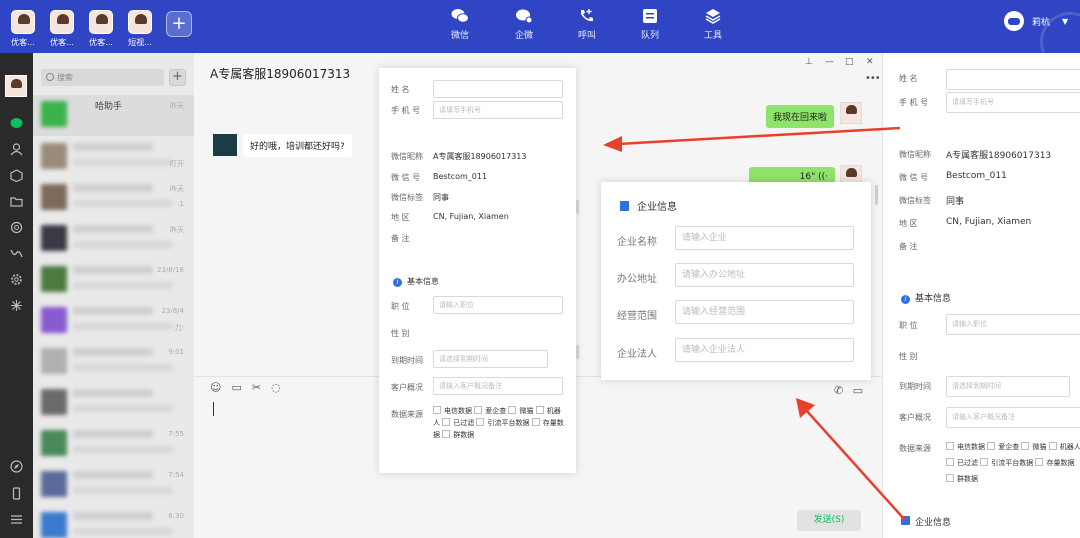 Image resolution: width=1080 pixels, height=538 pixels. What do you see at coordinates (458, 411) in the screenshot?
I see `source-option: 电信数据` at bounding box center [458, 411].